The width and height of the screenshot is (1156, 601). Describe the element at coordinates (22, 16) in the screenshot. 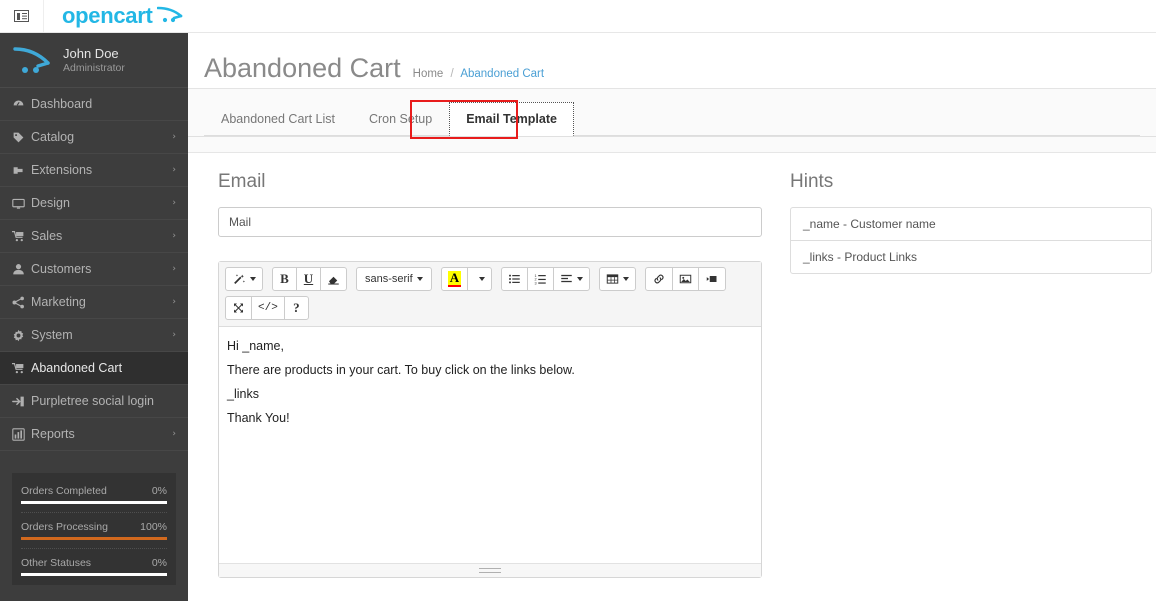

I see `sidebar-toggle-button` at that location.